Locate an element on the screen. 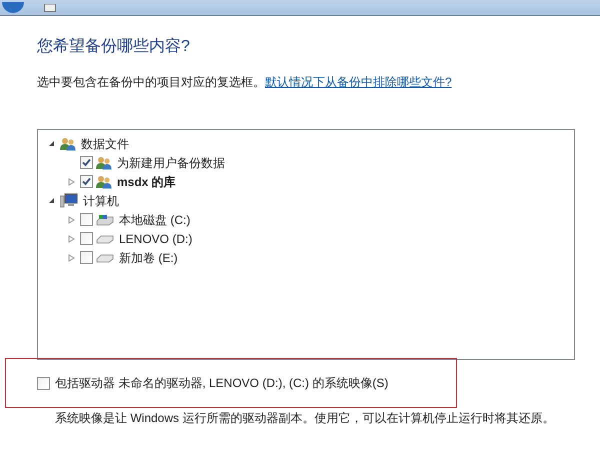  tree-item-label: msdx 的库 is located at coordinates (146, 181).